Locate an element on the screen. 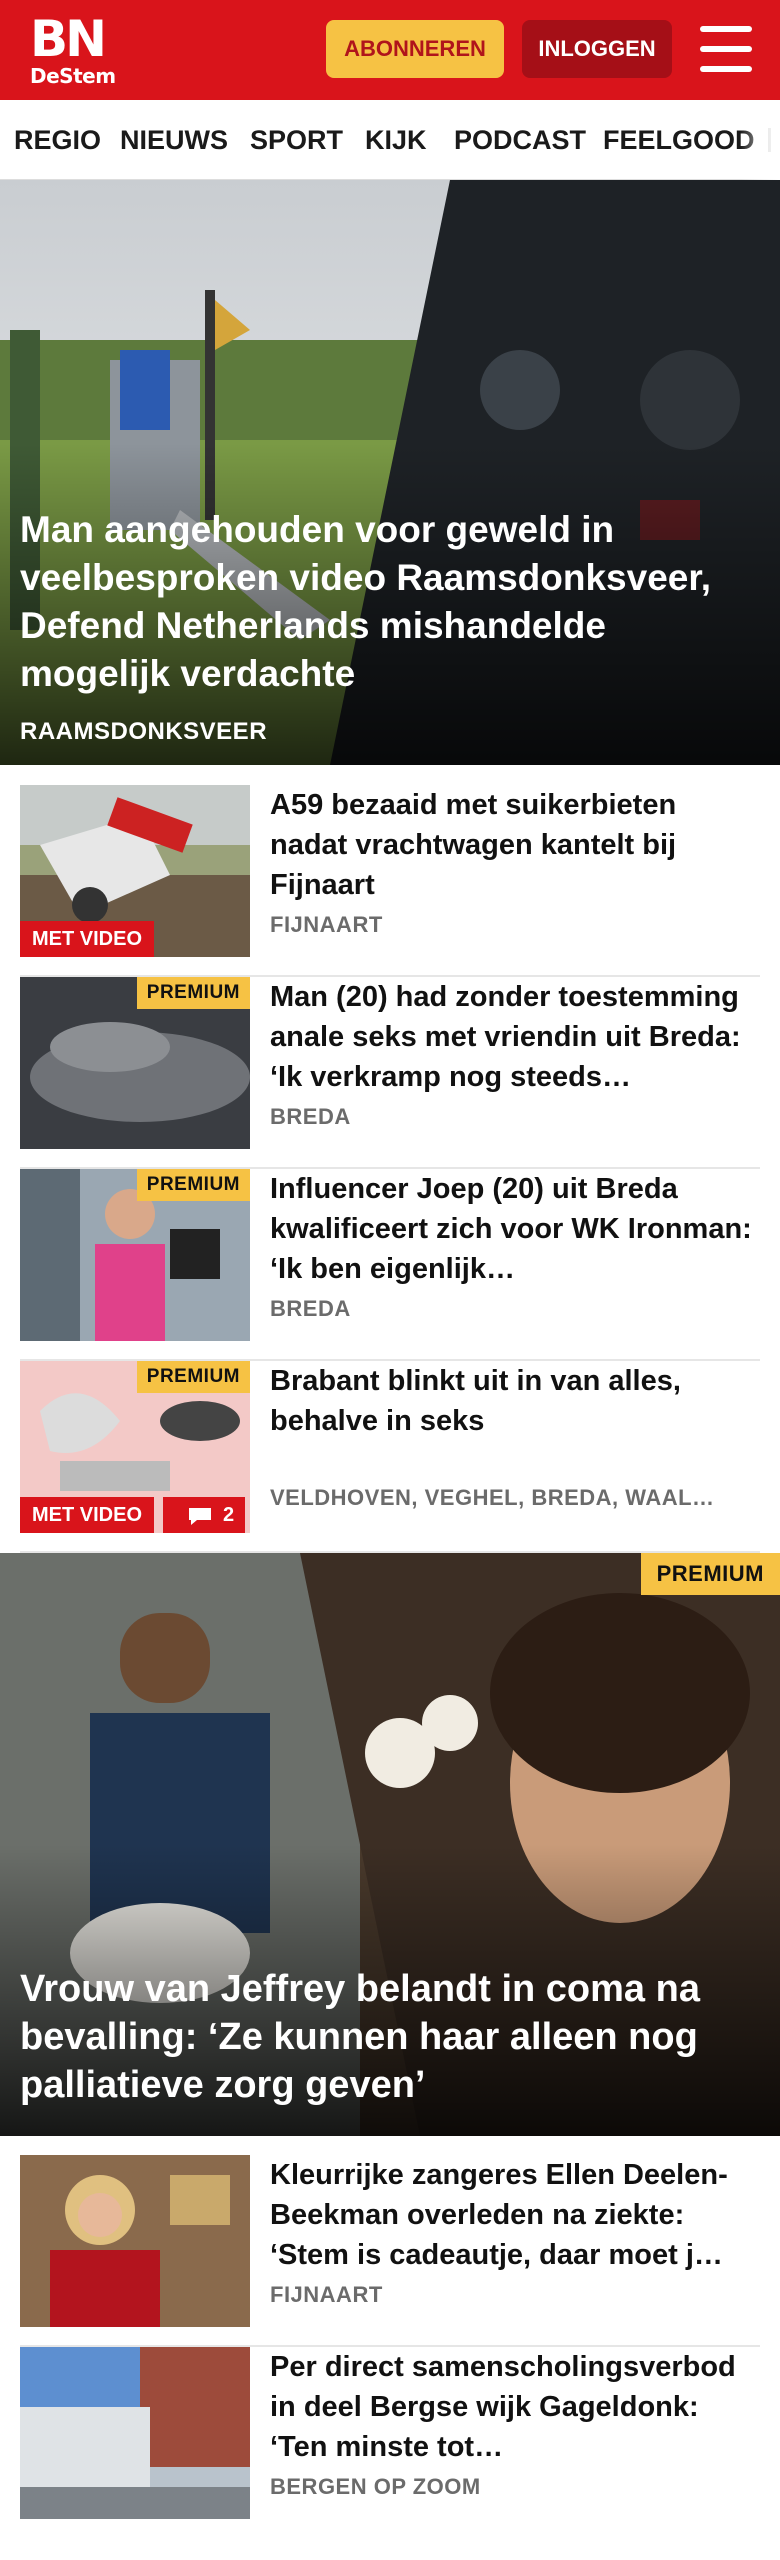 The image size is (780, 2560). site-logo: BN DeStem is located at coordinates (73, 50).